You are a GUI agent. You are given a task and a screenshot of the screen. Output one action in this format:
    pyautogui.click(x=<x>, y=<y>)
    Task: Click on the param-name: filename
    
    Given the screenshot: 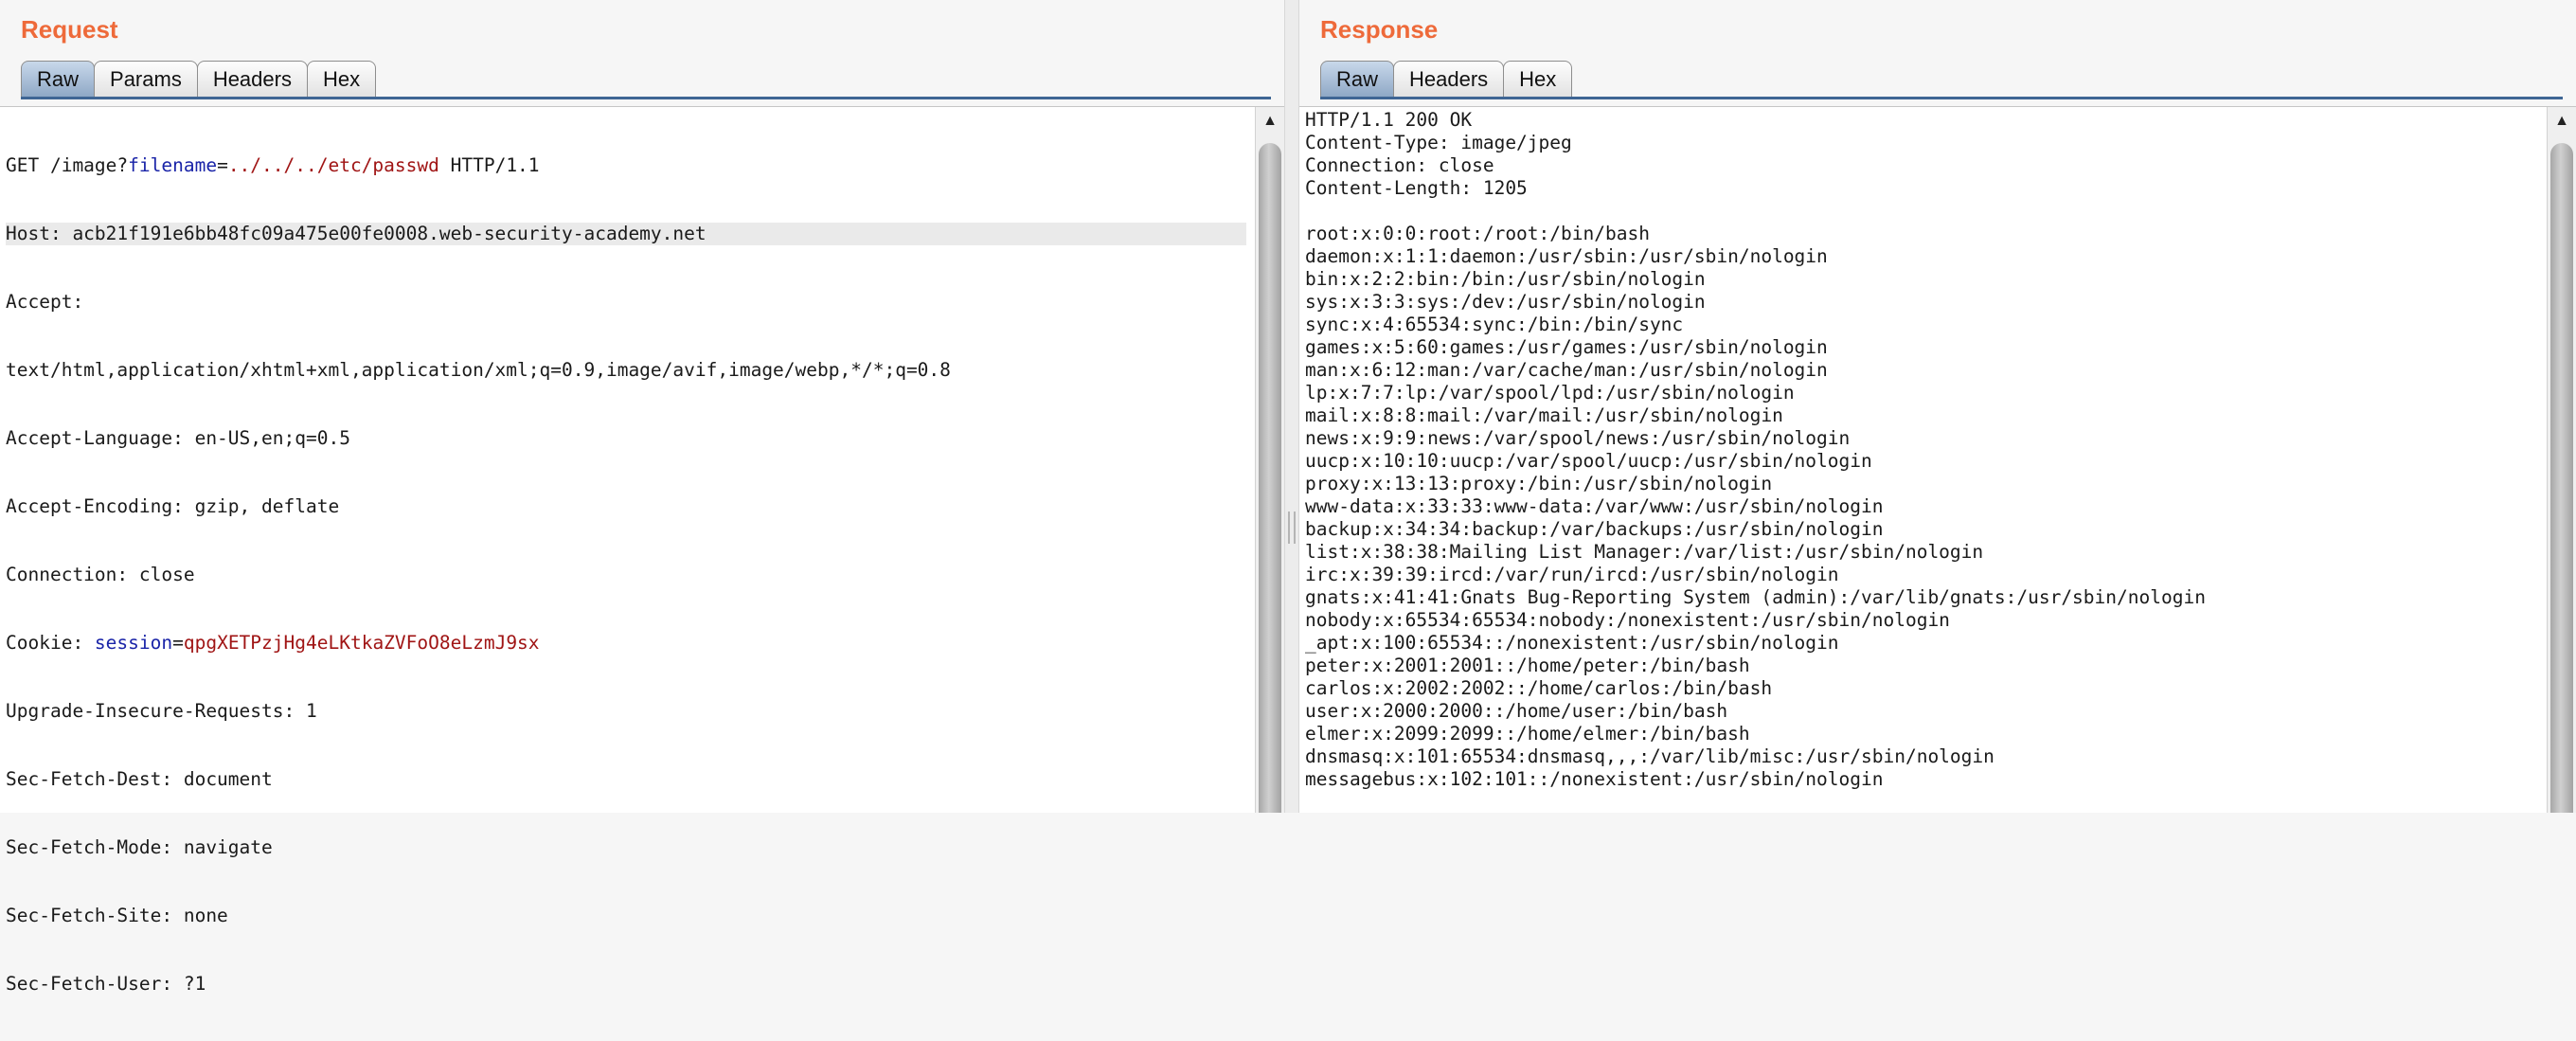 What is the action you would take?
    pyautogui.click(x=173, y=165)
    